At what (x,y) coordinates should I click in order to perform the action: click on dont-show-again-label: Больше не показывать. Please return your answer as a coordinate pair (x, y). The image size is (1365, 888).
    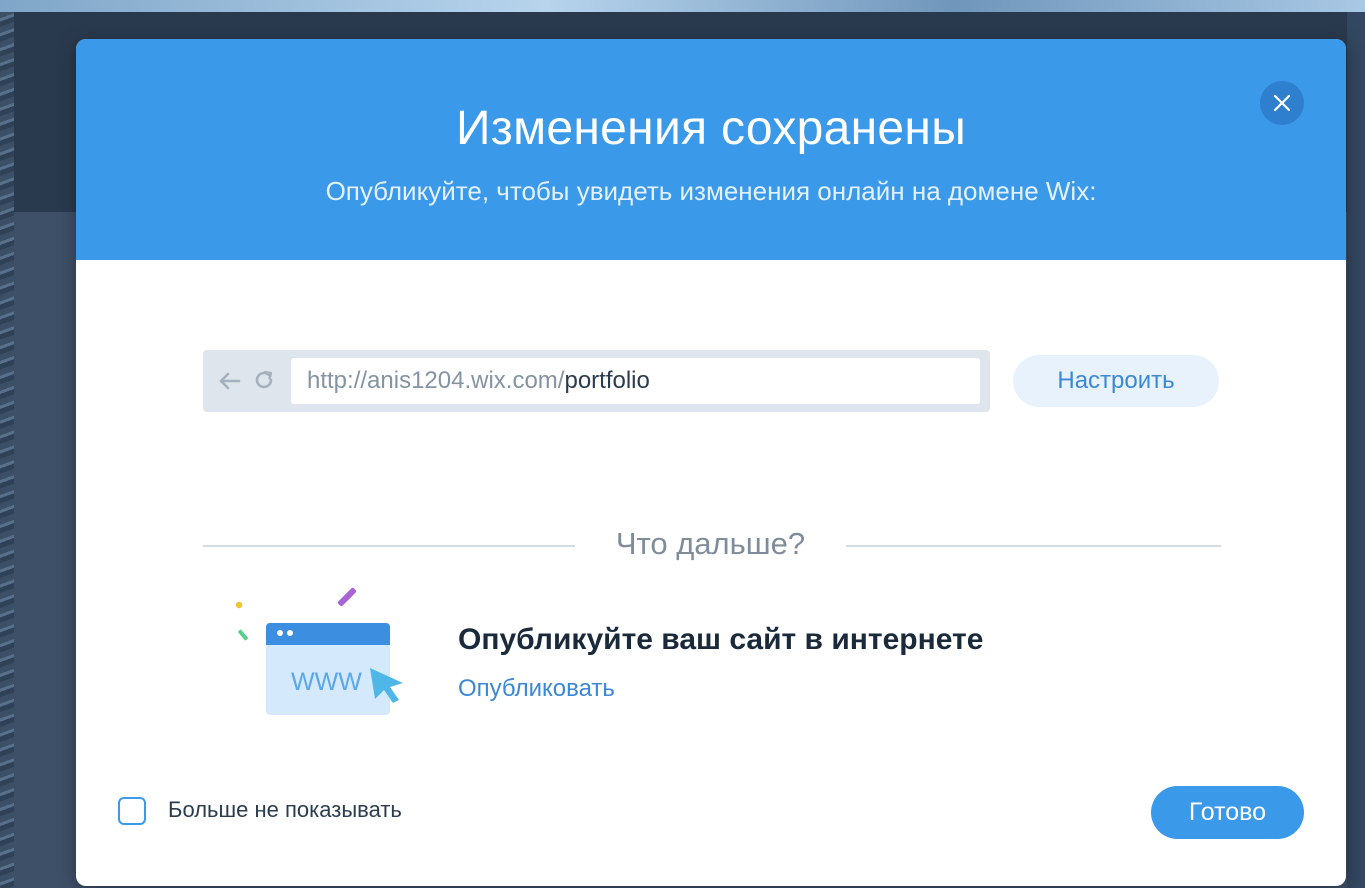
    Looking at the image, I should click on (285, 810).